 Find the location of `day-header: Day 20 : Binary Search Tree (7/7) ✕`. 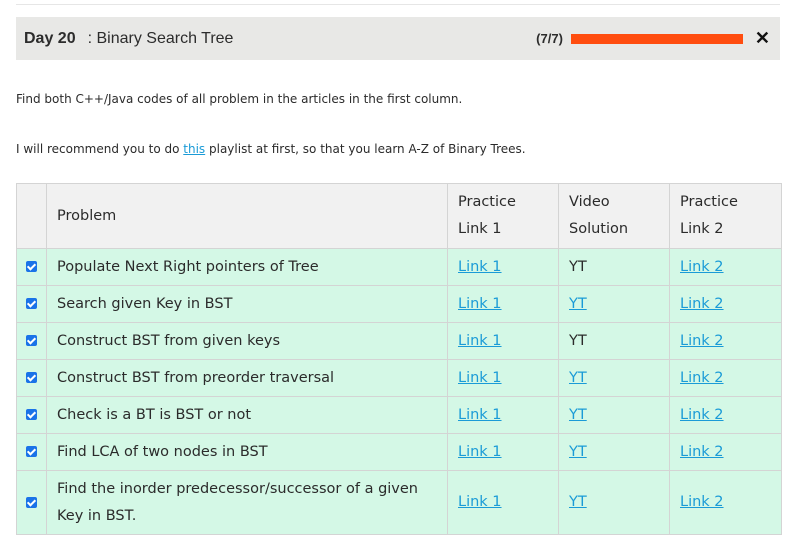

day-header: Day 20 : Binary Search Tree (7/7) ✕ is located at coordinates (398, 38).